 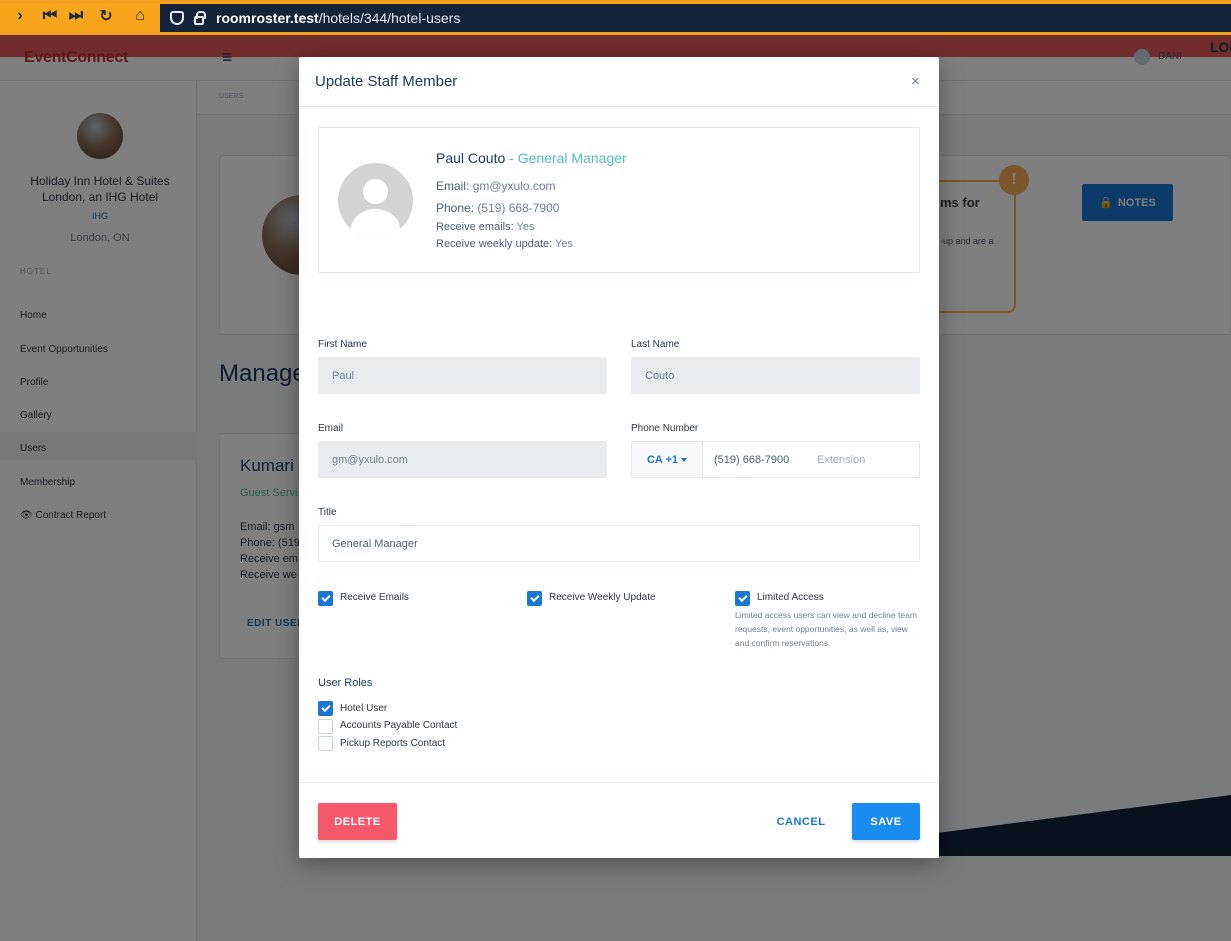 I want to click on staff-name: Paul Couto - General Manager, so click(x=531, y=158).